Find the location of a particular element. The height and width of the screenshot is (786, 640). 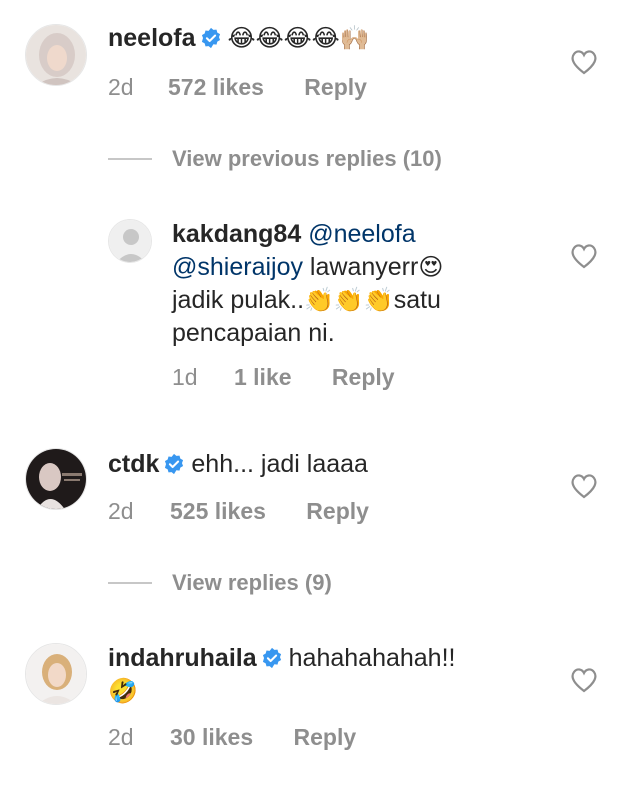

likes-count: 525 likes is located at coordinates (218, 511).